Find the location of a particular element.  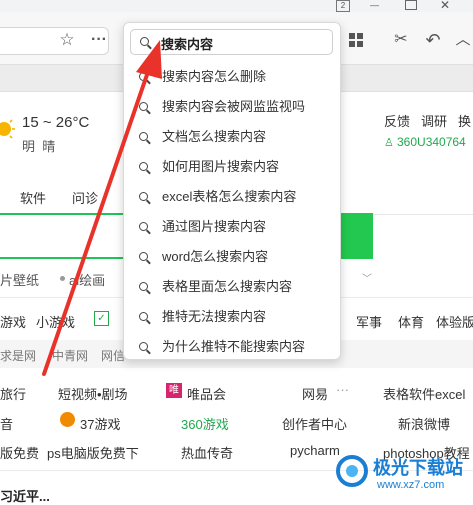

suggestion-label: 为什么推特不能搜索内容 is located at coordinates (234, 346).